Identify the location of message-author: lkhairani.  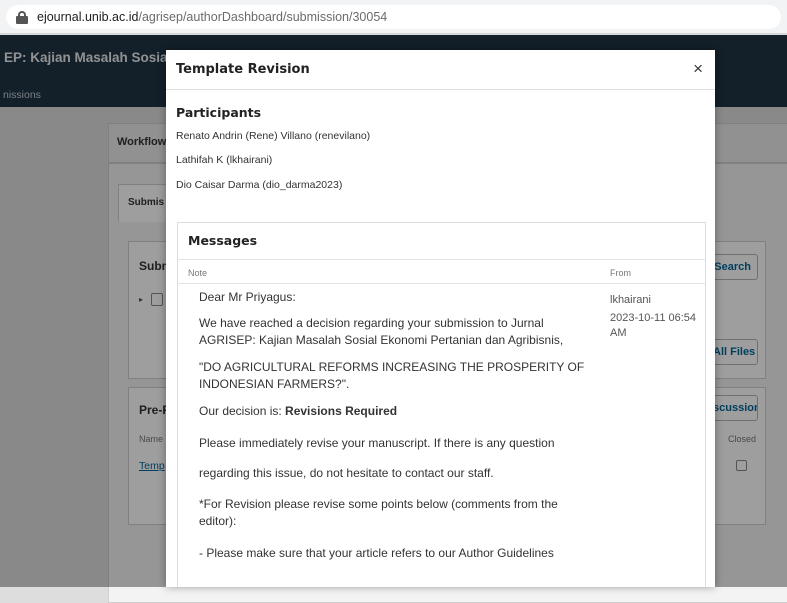
(630, 300).